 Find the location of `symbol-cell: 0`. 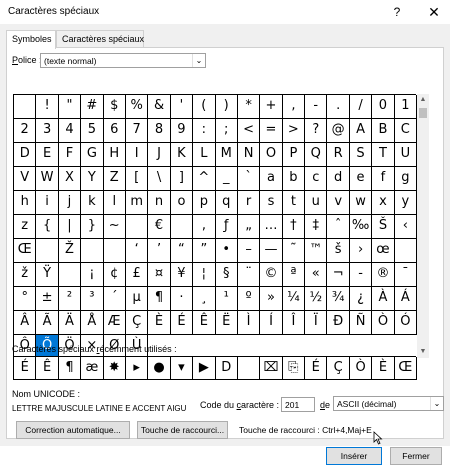

symbol-cell: 0 is located at coordinates (383, 107).